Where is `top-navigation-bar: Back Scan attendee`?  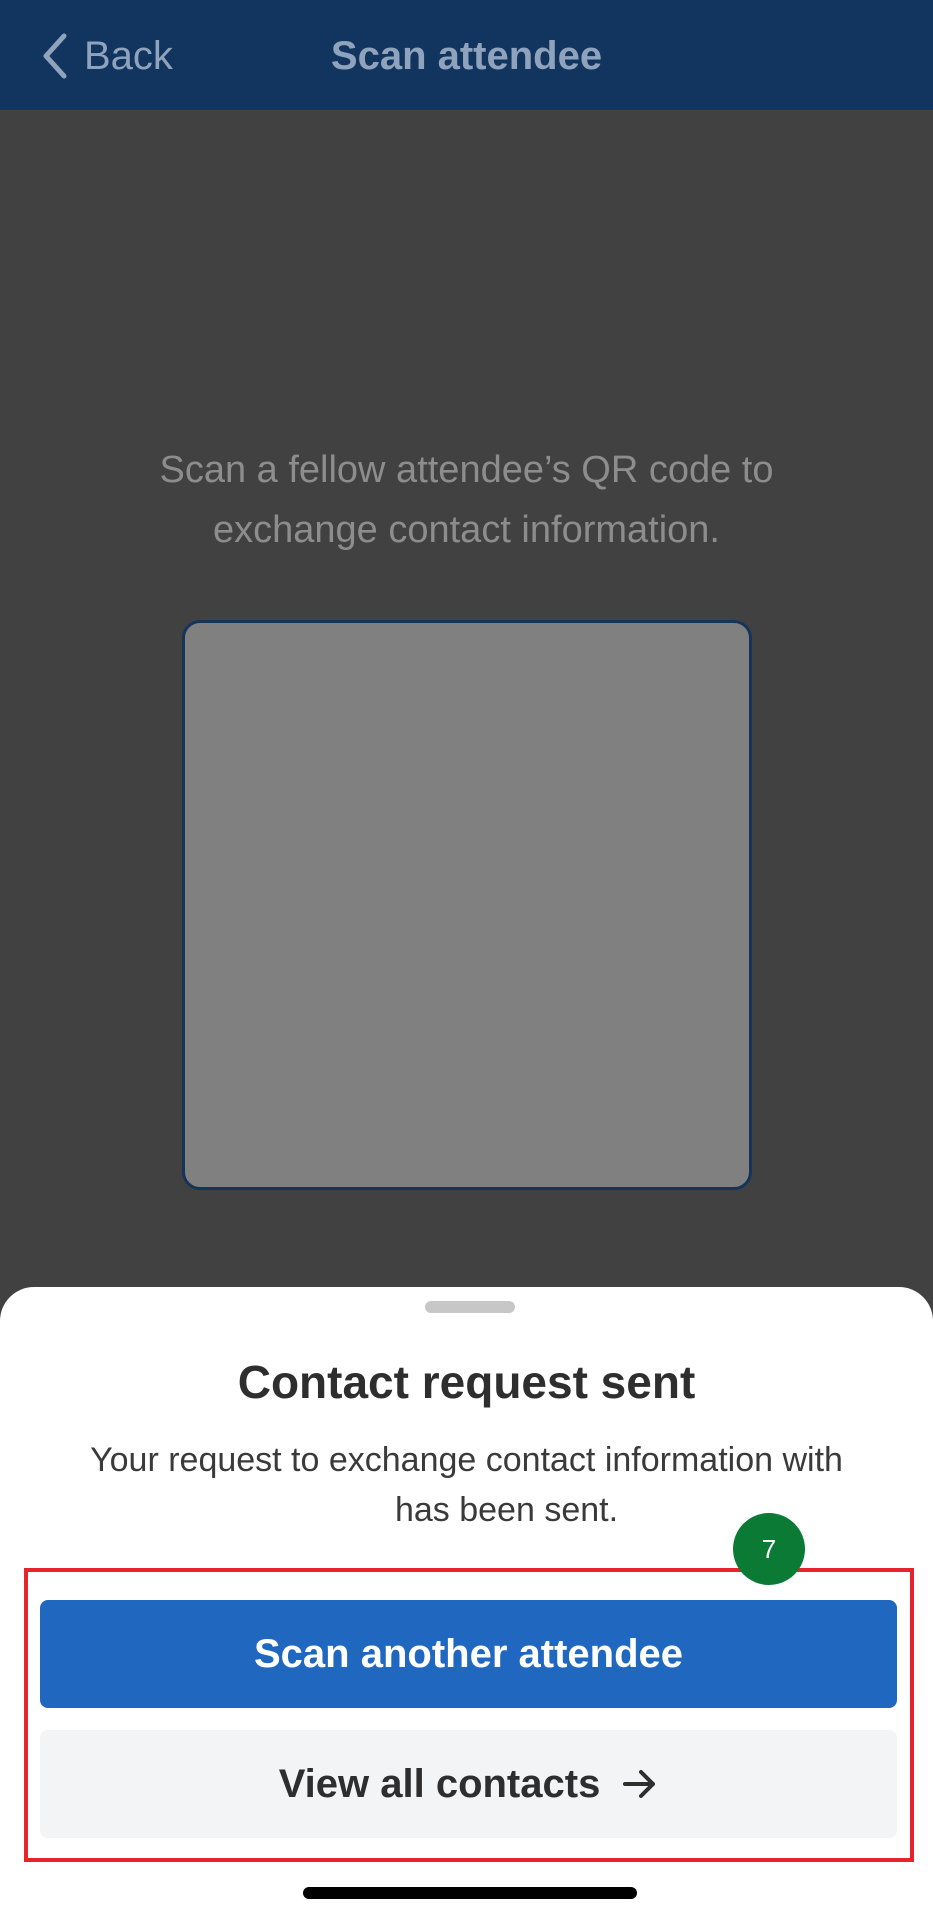 top-navigation-bar: Back Scan attendee is located at coordinates (466, 55).